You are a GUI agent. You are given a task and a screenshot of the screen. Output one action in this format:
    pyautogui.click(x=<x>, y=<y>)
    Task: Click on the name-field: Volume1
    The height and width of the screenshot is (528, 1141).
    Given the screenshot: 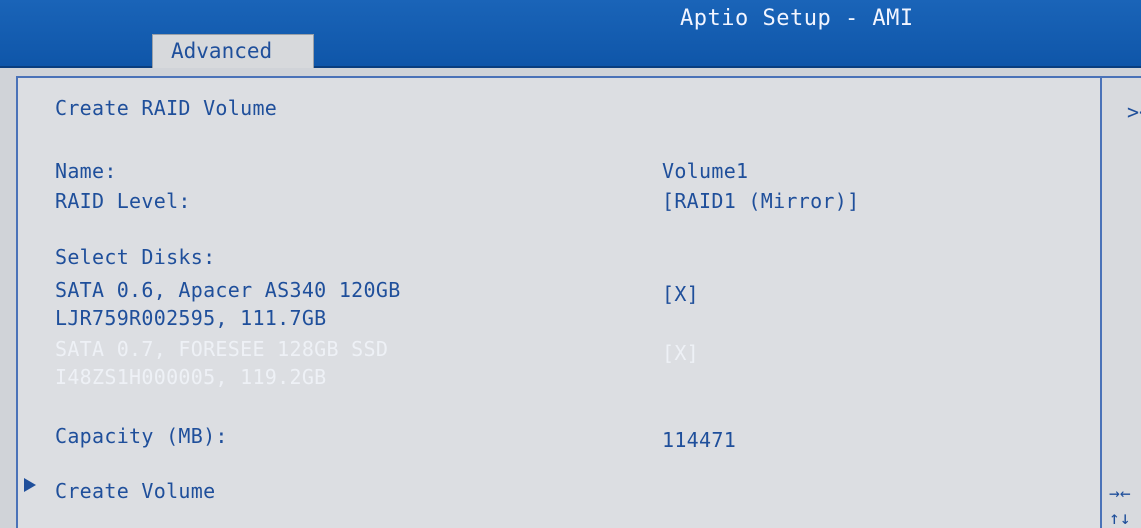 What is the action you would take?
    pyautogui.click(x=705, y=171)
    